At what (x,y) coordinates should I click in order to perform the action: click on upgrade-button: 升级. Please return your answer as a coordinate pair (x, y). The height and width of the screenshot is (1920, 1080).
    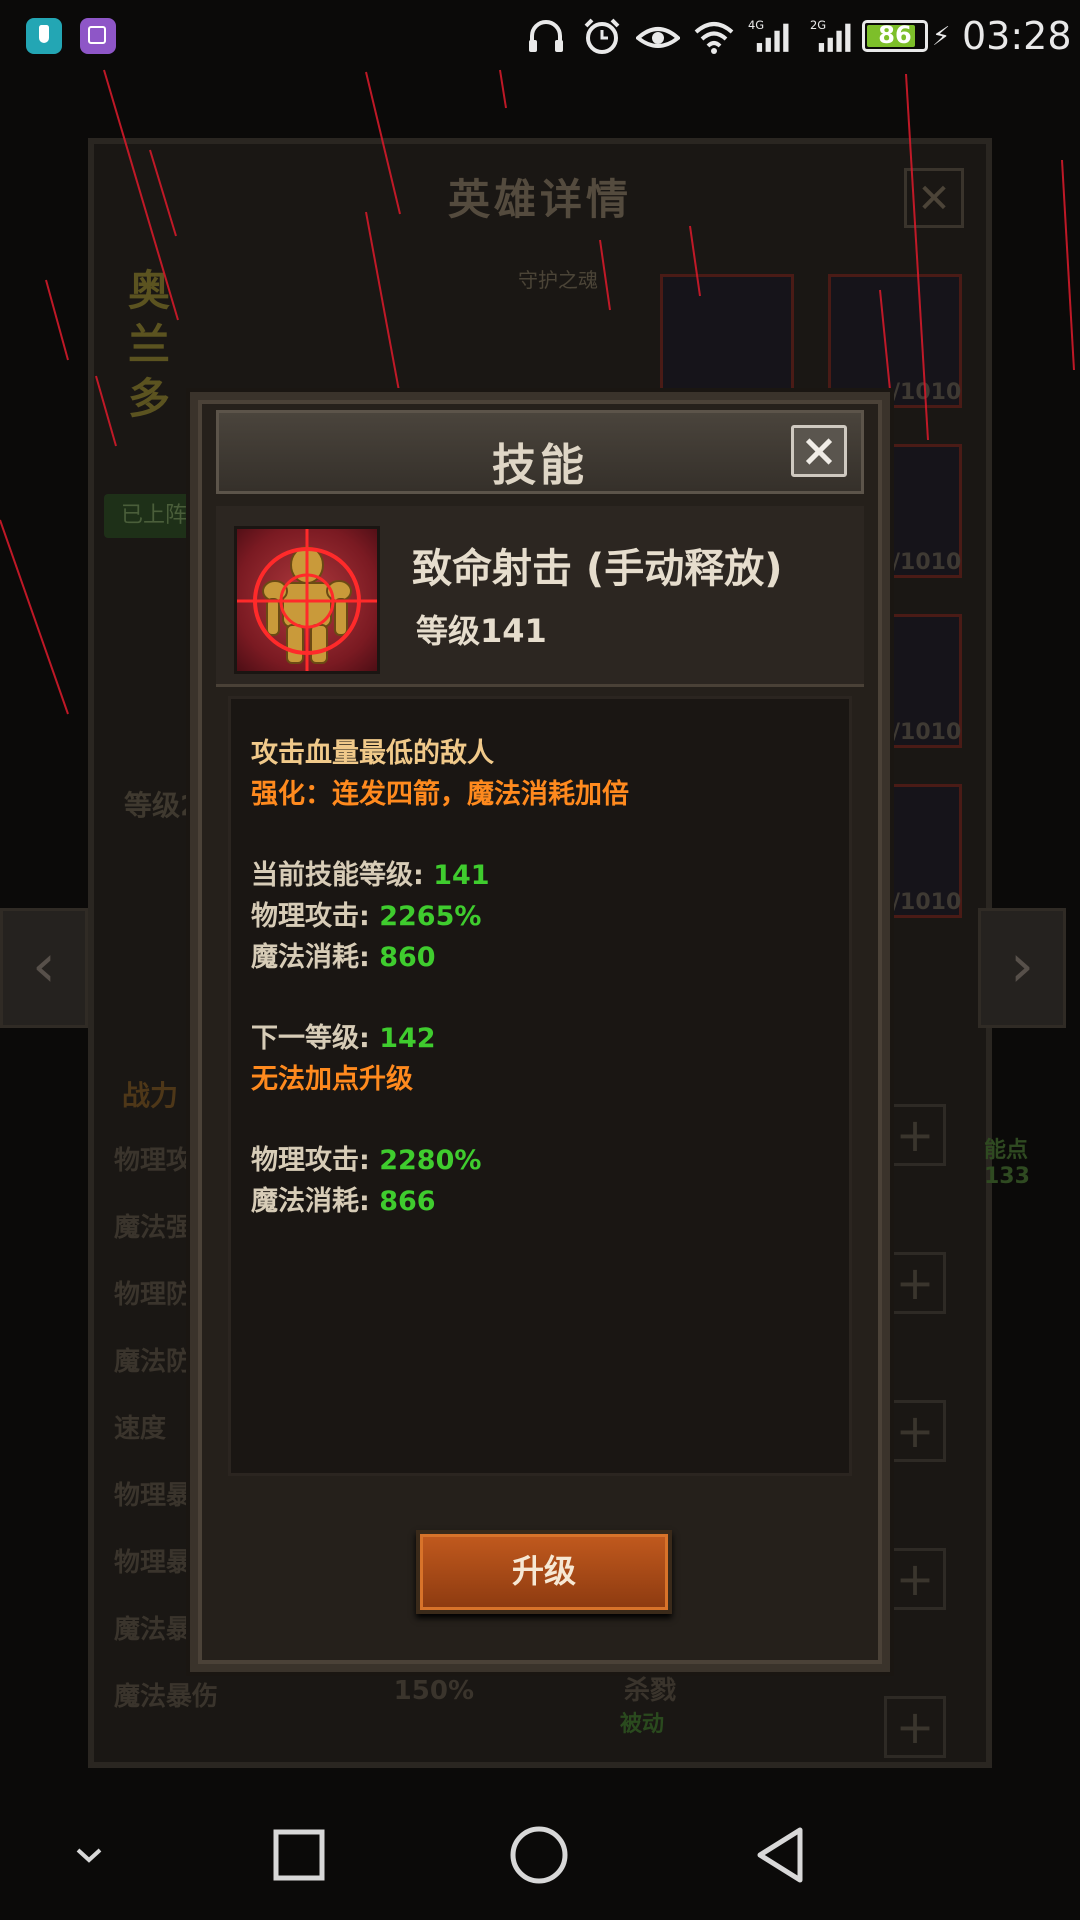
    Looking at the image, I should click on (544, 1572).